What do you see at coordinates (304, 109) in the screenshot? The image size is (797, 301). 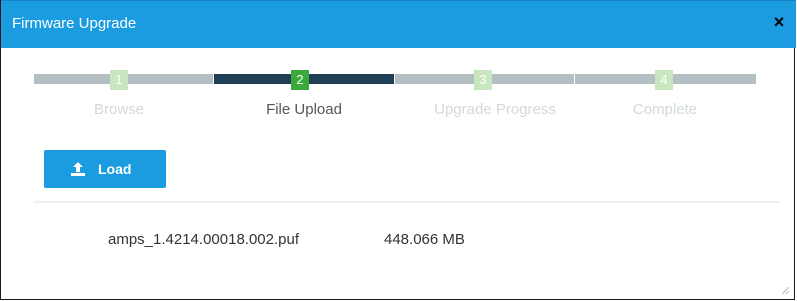 I see `step-2-label: File Upload` at bounding box center [304, 109].